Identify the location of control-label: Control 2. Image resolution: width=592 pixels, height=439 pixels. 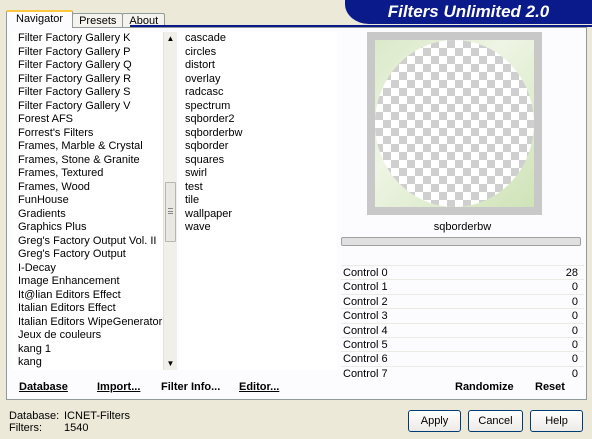
(365, 301).